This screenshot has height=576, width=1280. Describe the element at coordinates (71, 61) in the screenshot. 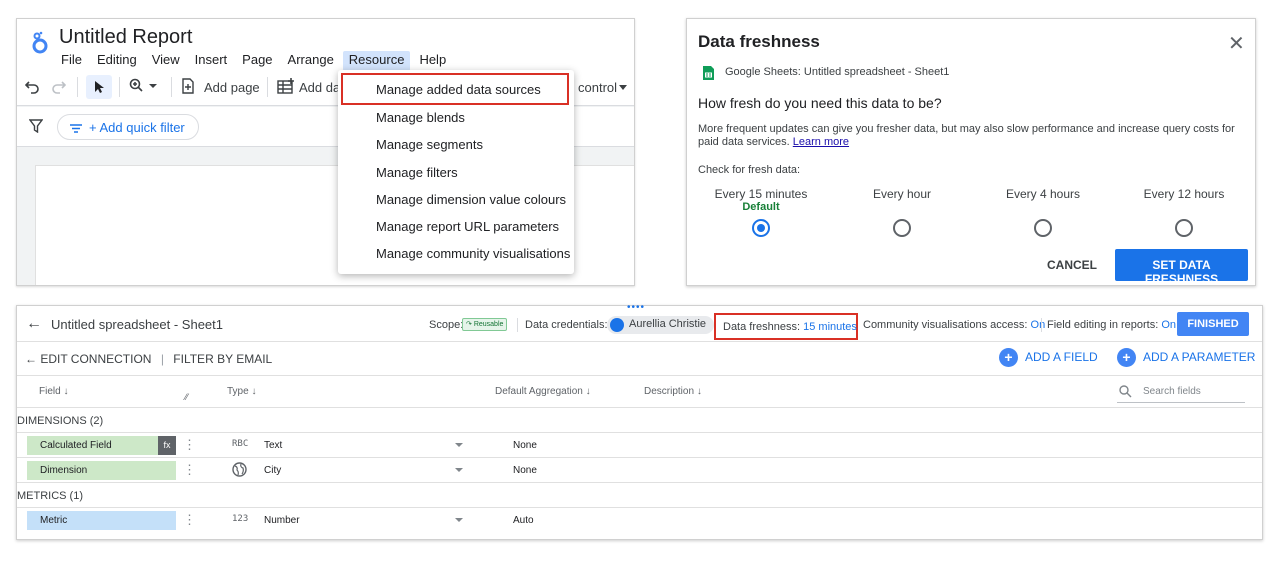

I see `menu-file: File` at that location.